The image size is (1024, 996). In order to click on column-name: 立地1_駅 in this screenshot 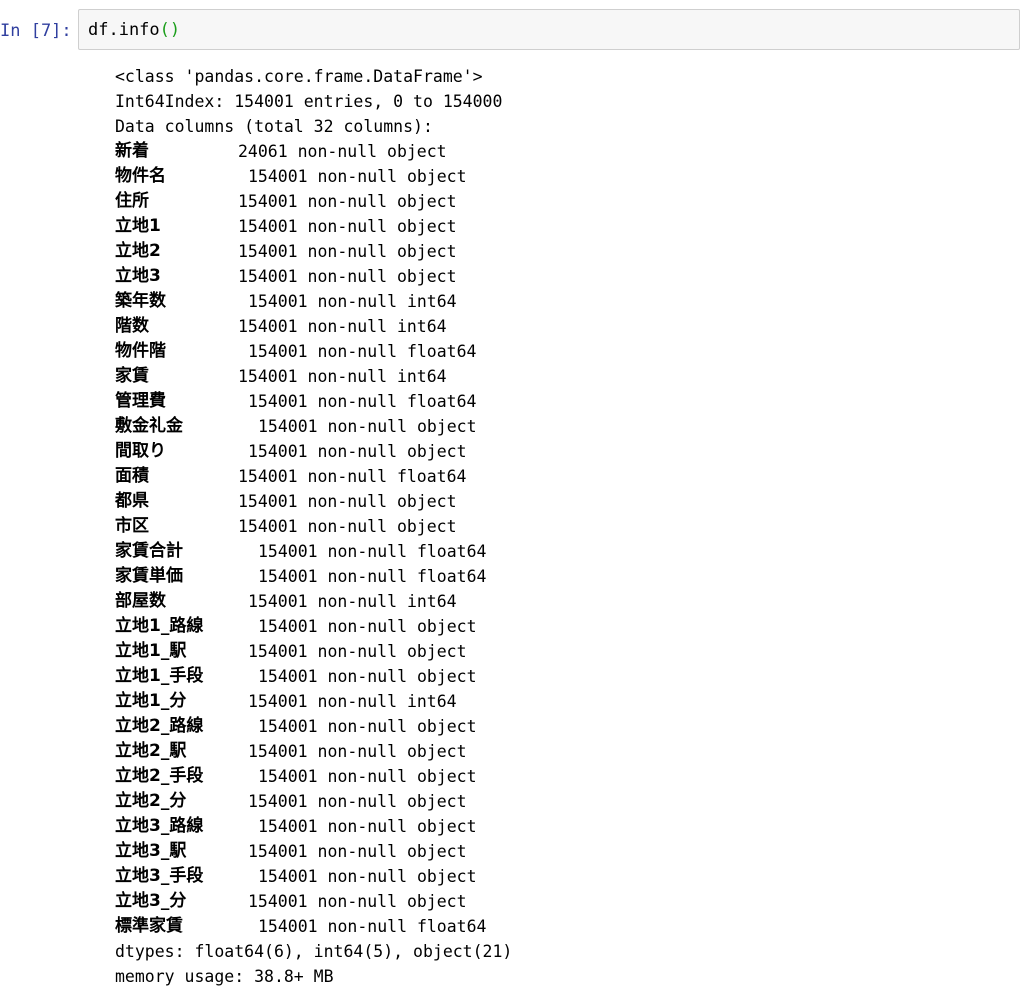, I will do `click(151, 651)`.